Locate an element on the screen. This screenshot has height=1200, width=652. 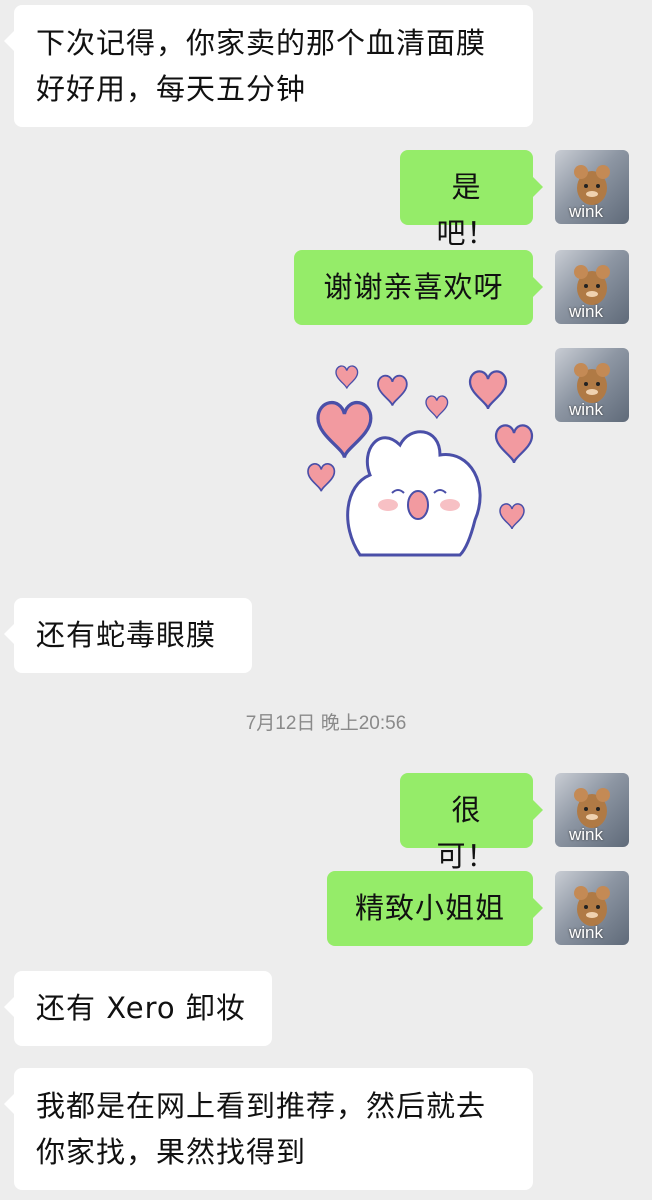
bunny-hearts-sticker-icon is located at coordinates (420, 460).